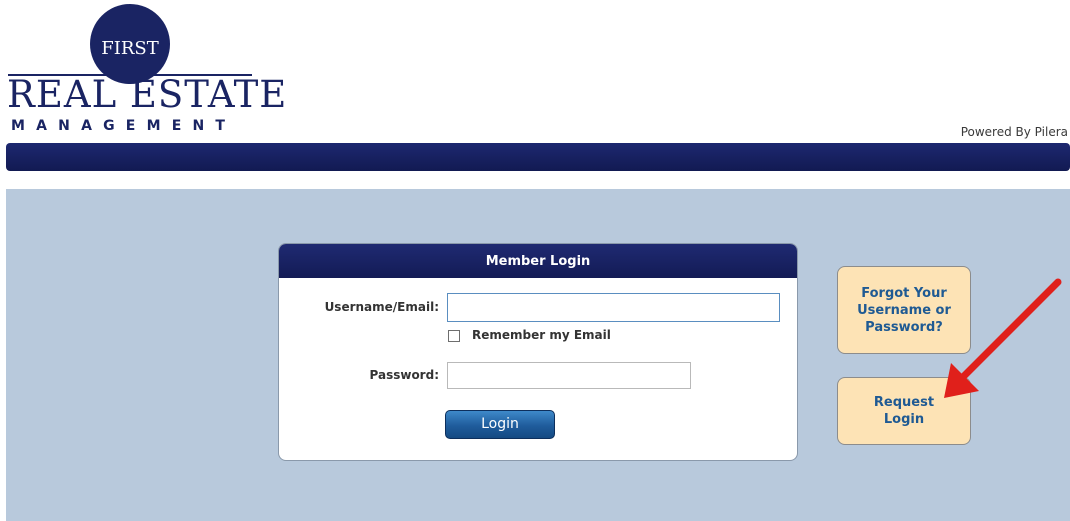 This screenshot has height=521, width=1070. What do you see at coordinates (904, 402) in the screenshot?
I see `request-line-1: Request` at bounding box center [904, 402].